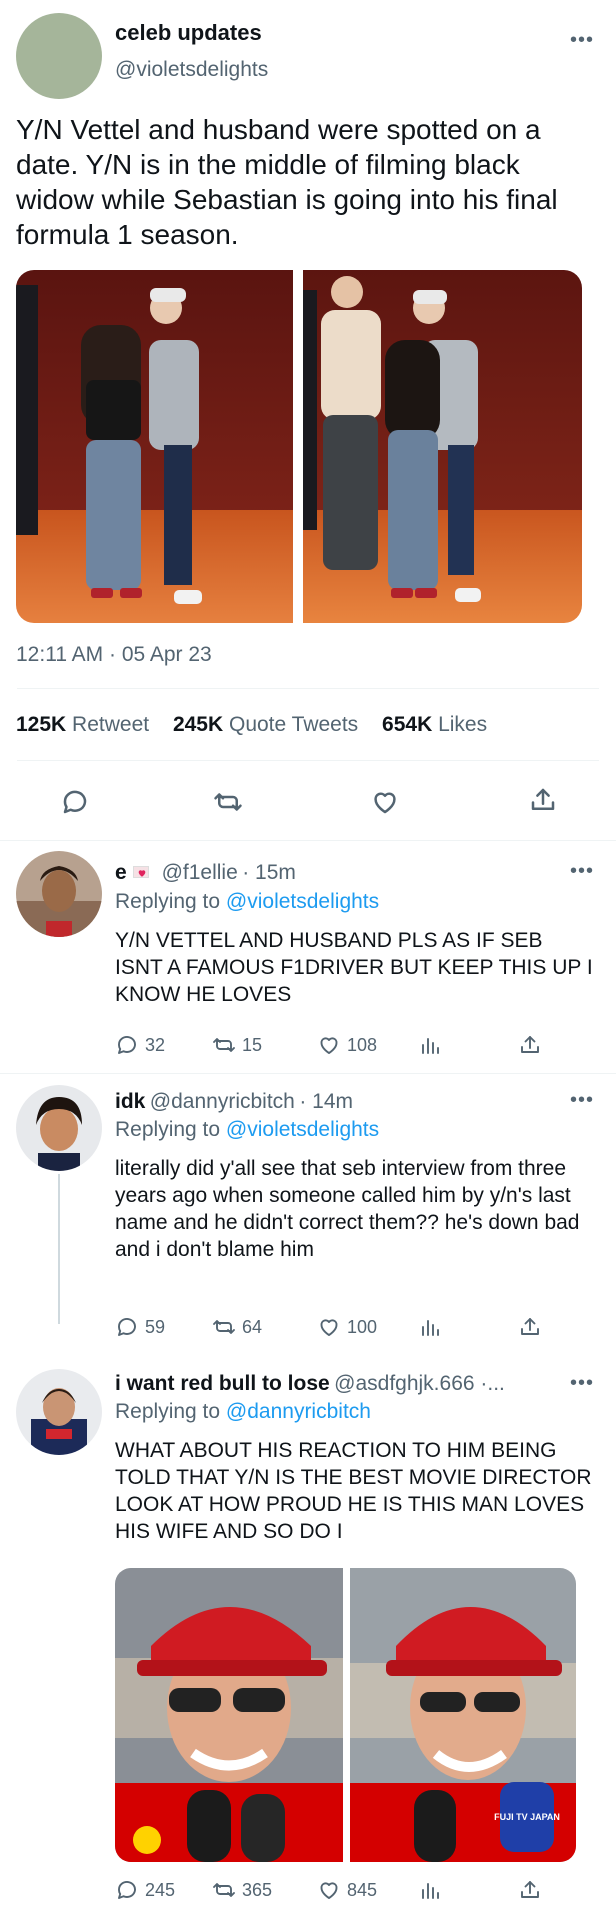 The height and width of the screenshot is (1920, 616). I want to click on likes-stat: 654K Likes, so click(434, 724).